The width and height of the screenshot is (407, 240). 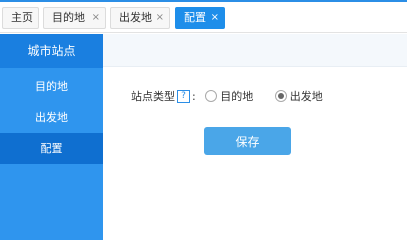 I want to click on tab-config: 配置 ×, so click(x=200, y=18).